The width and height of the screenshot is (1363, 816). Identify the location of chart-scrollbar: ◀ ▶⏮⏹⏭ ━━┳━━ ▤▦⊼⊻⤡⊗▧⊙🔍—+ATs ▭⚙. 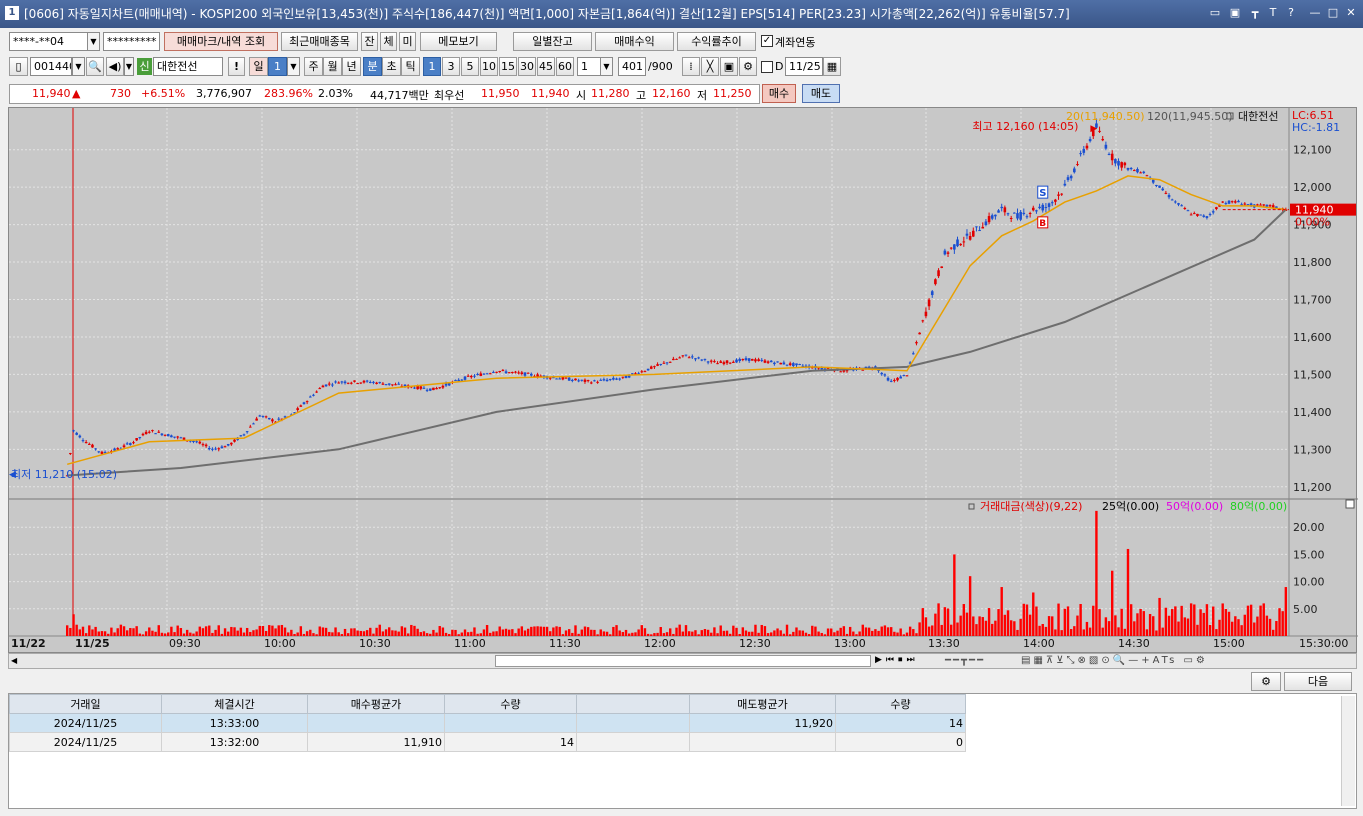
(682, 661).